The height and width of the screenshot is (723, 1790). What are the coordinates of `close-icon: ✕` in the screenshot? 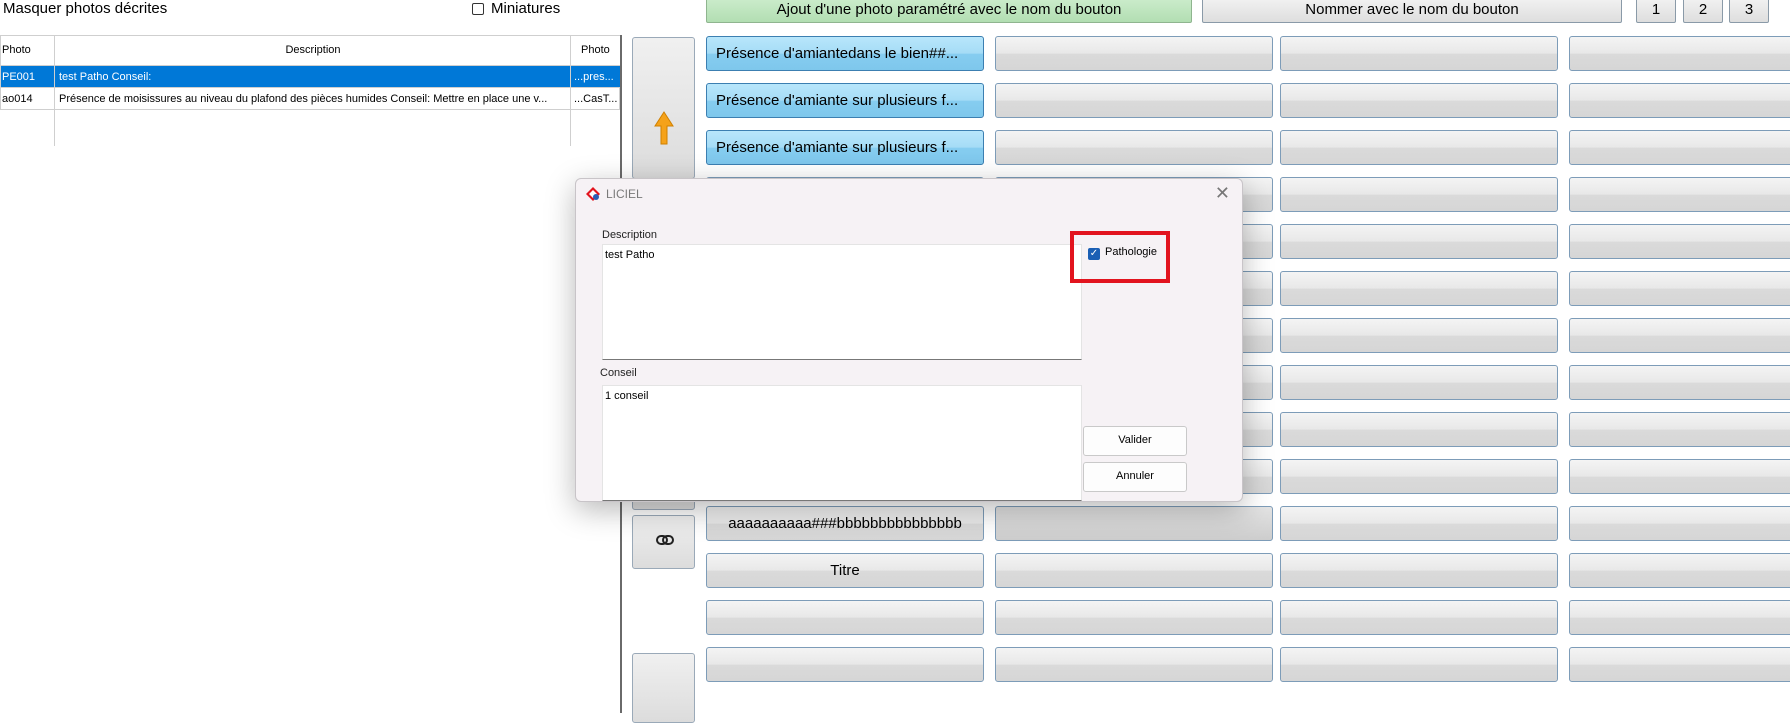 It's located at (1222, 193).